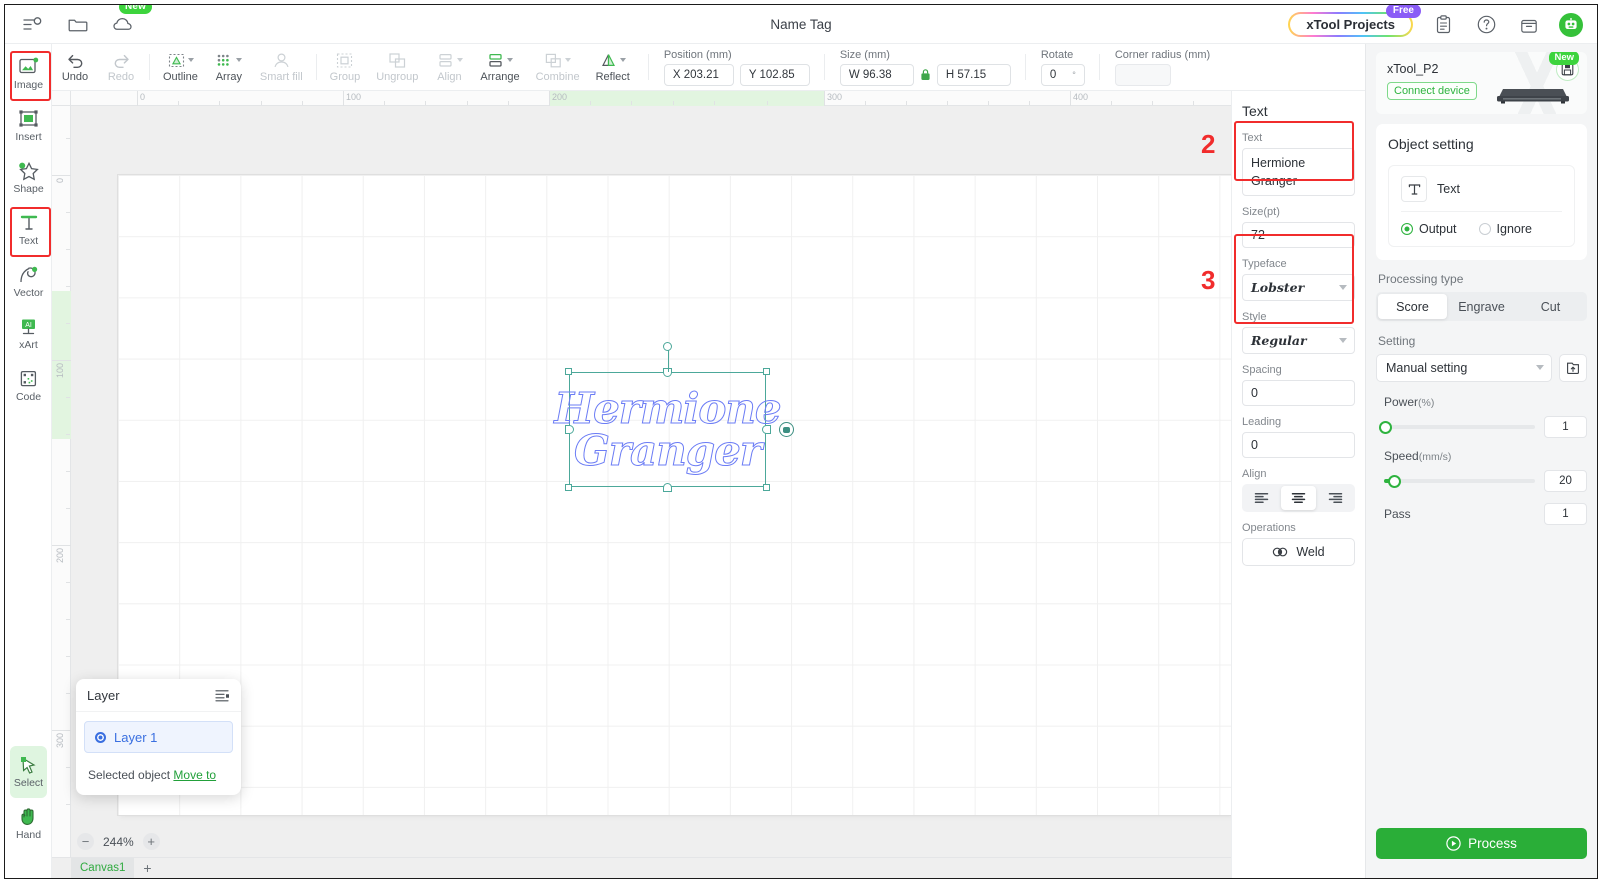  I want to click on layer-list-icon, so click(222, 695).